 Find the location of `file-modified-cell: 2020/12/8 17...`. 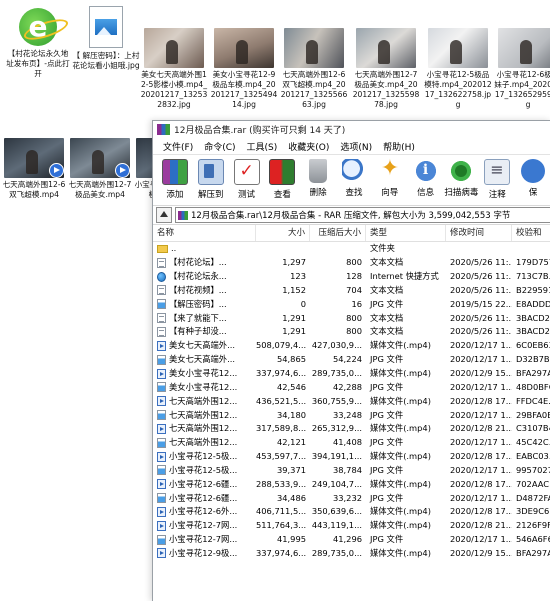

file-modified-cell: 2020/12/8 17... is located at coordinates (481, 400).